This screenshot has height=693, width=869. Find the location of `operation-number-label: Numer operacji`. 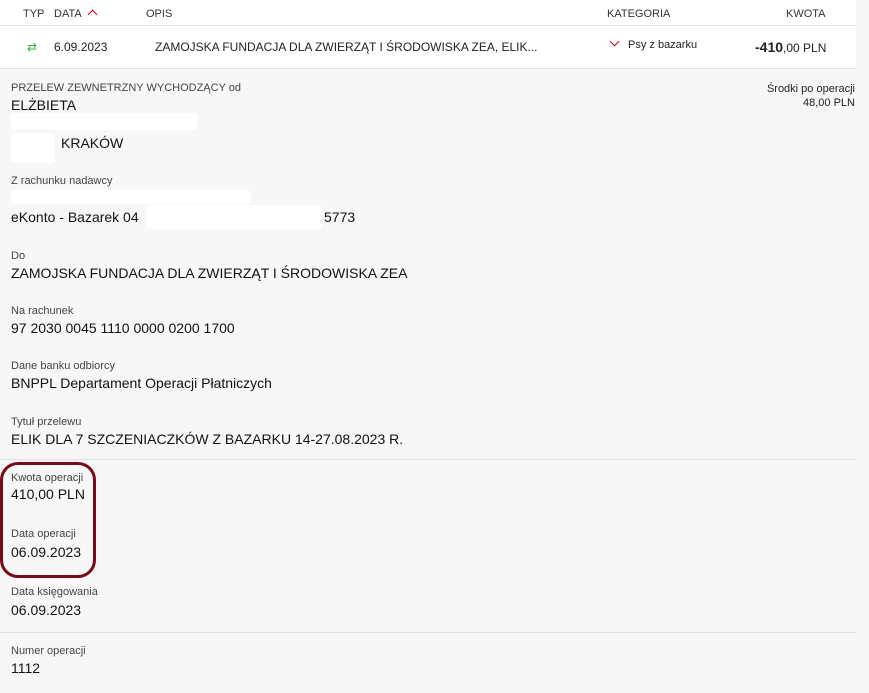

operation-number-label: Numer operacji is located at coordinates (48, 651).